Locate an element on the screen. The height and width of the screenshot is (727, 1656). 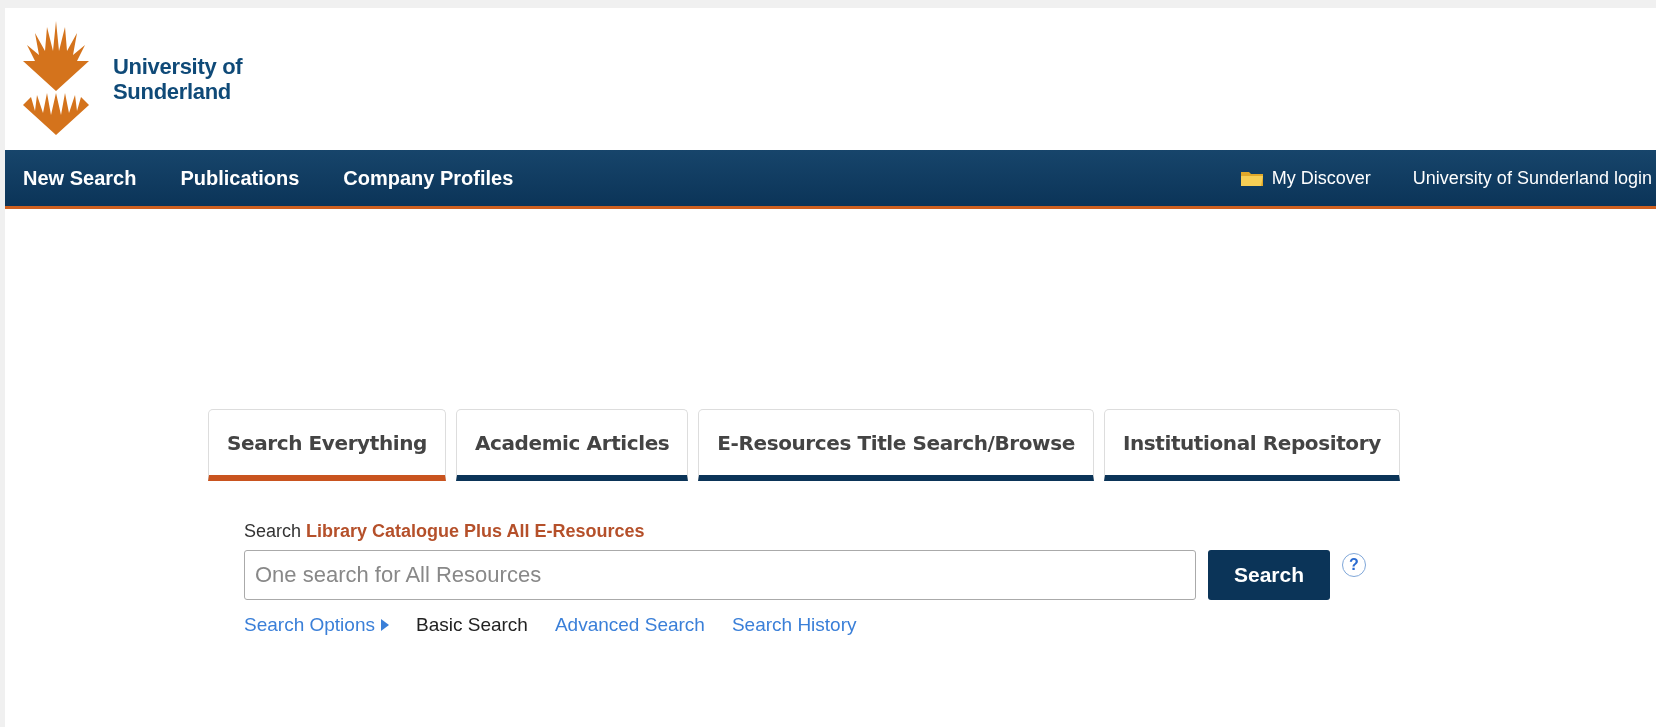
search-scope-text: Search Library Catalogue Plus All E-Resources is located at coordinates (445, 531).